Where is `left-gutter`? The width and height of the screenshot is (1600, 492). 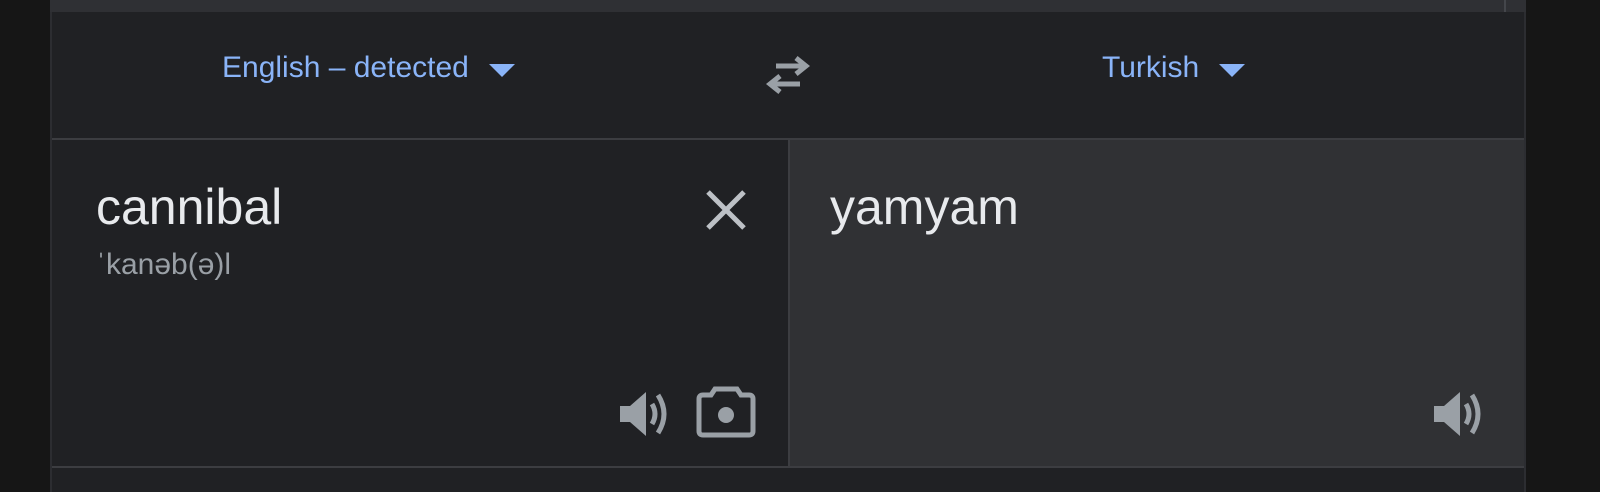 left-gutter is located at coordinates (25, 246).